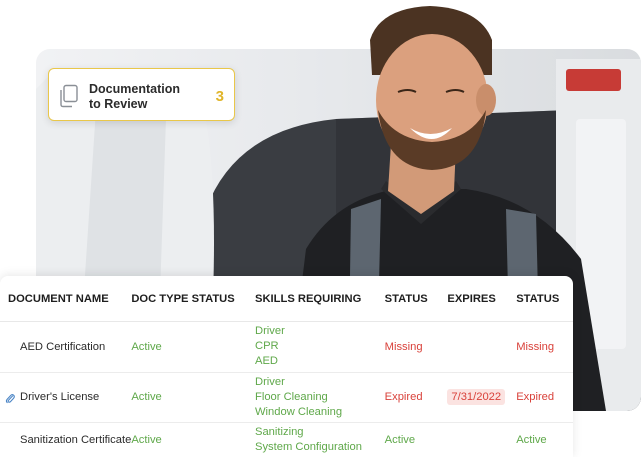 The width and height of the screenshot is (641, 457). What do you see at coordinates (219, 96) in the screenshot?
I see `review-count: 3` at bounding box center [219, 96].